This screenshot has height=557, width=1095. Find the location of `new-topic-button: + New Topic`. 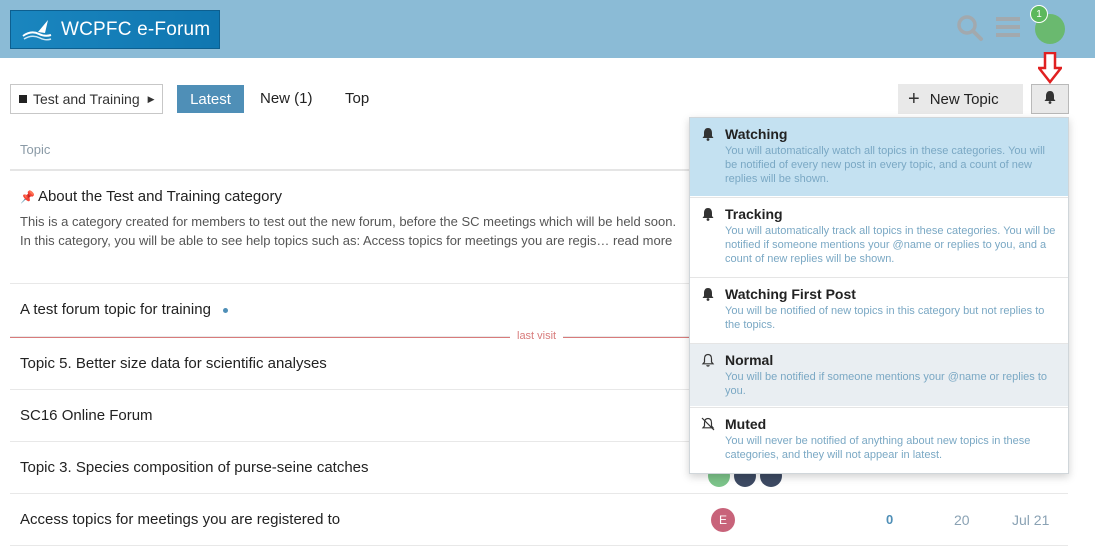

new-topic-button: + New Topic is located at coordinates (960, 99).